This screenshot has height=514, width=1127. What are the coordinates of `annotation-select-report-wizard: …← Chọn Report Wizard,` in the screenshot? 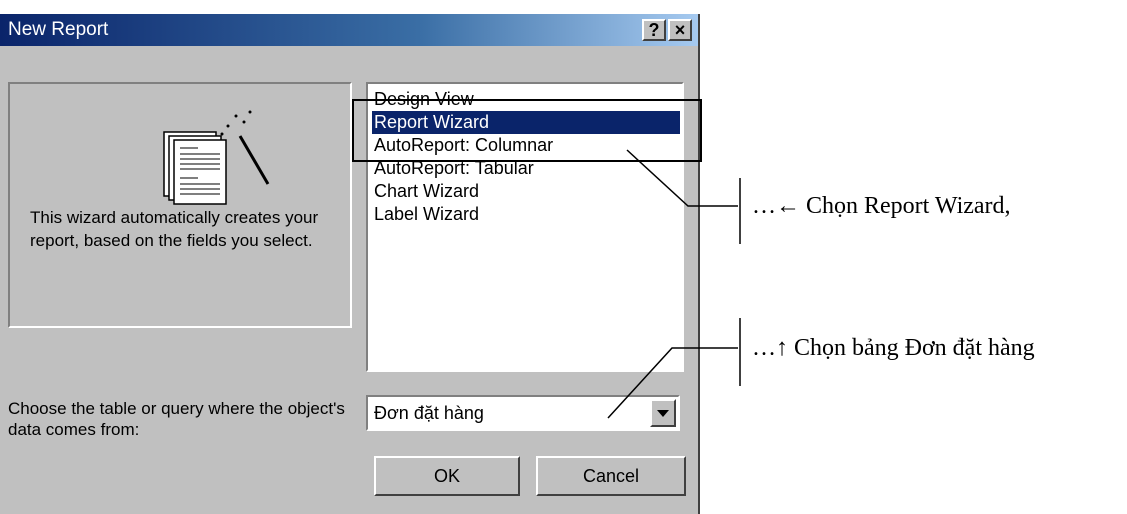 It's located at (881, 206).